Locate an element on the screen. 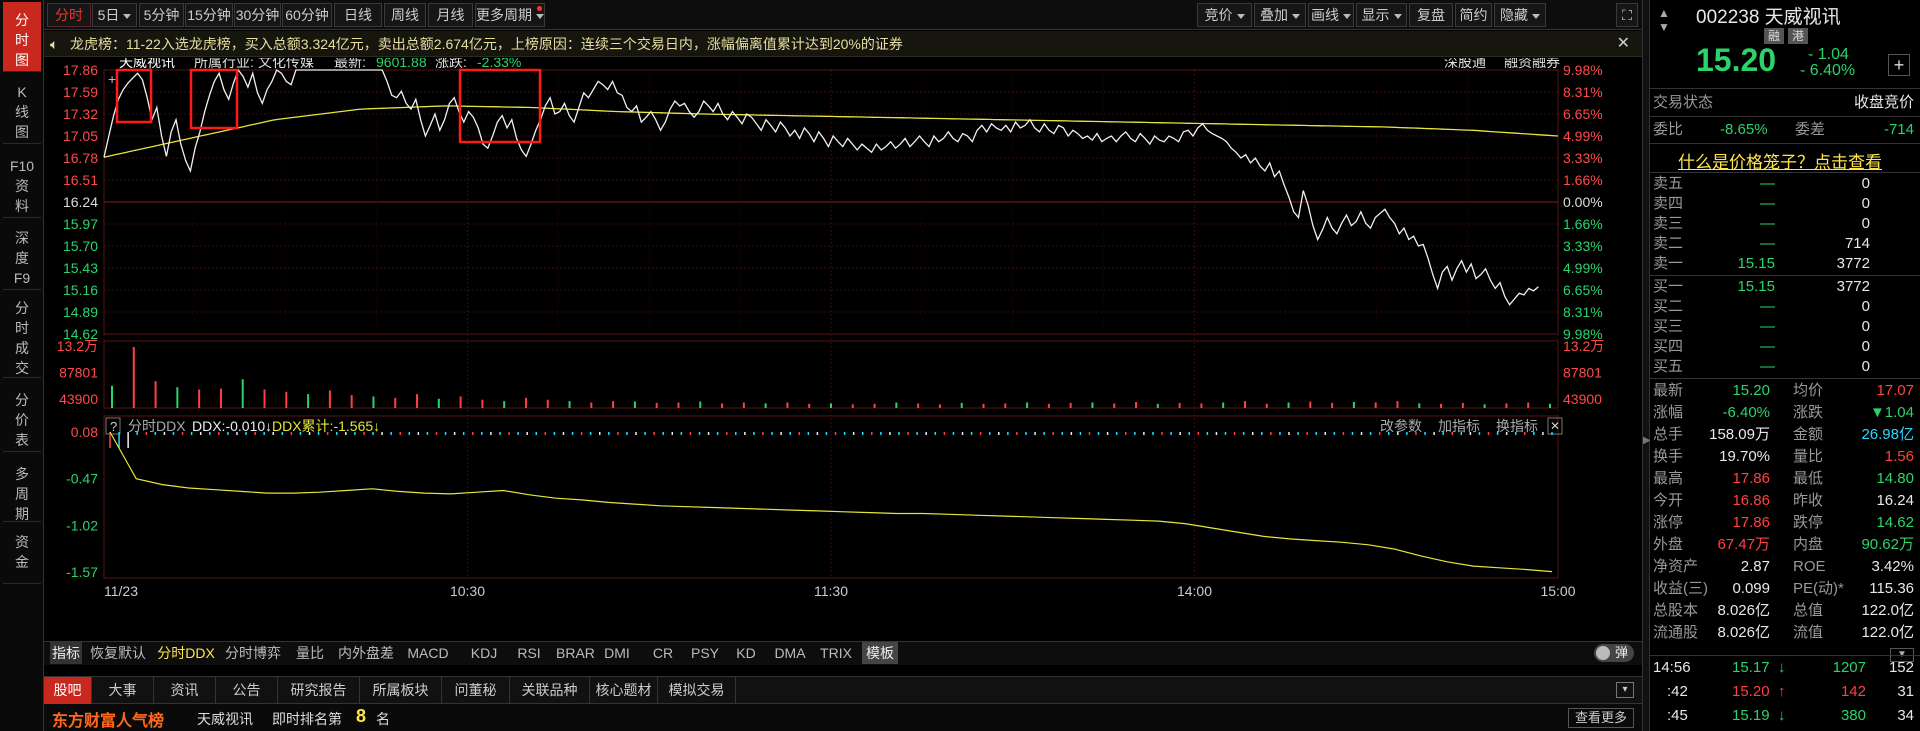 This screenshot has width=1920, height=731. indicator-btn-16: TRIX is located at coordinates (836, 653).